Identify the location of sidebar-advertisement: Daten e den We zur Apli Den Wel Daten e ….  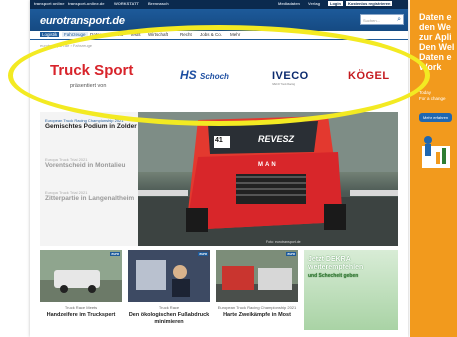
(433, 168).